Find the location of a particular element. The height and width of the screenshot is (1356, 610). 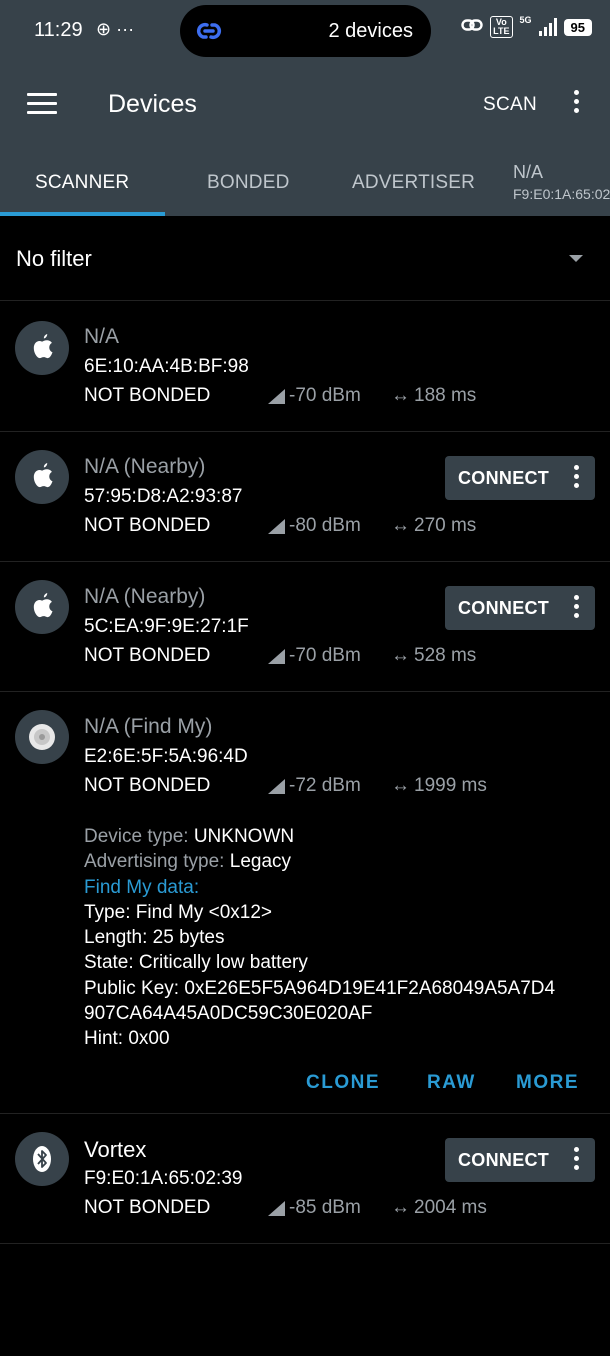

rssi: -72 dBm is located at coordinates (314, 786).